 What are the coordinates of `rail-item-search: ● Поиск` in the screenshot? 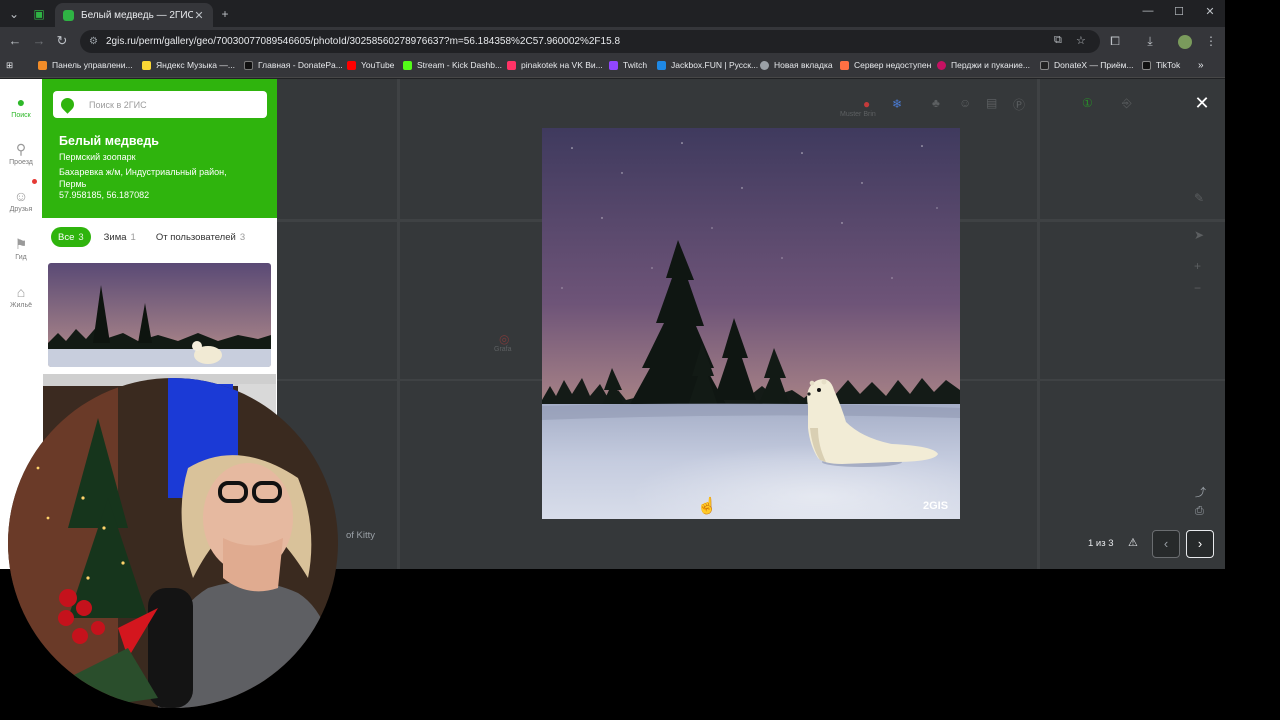 It's located at (21, 106).